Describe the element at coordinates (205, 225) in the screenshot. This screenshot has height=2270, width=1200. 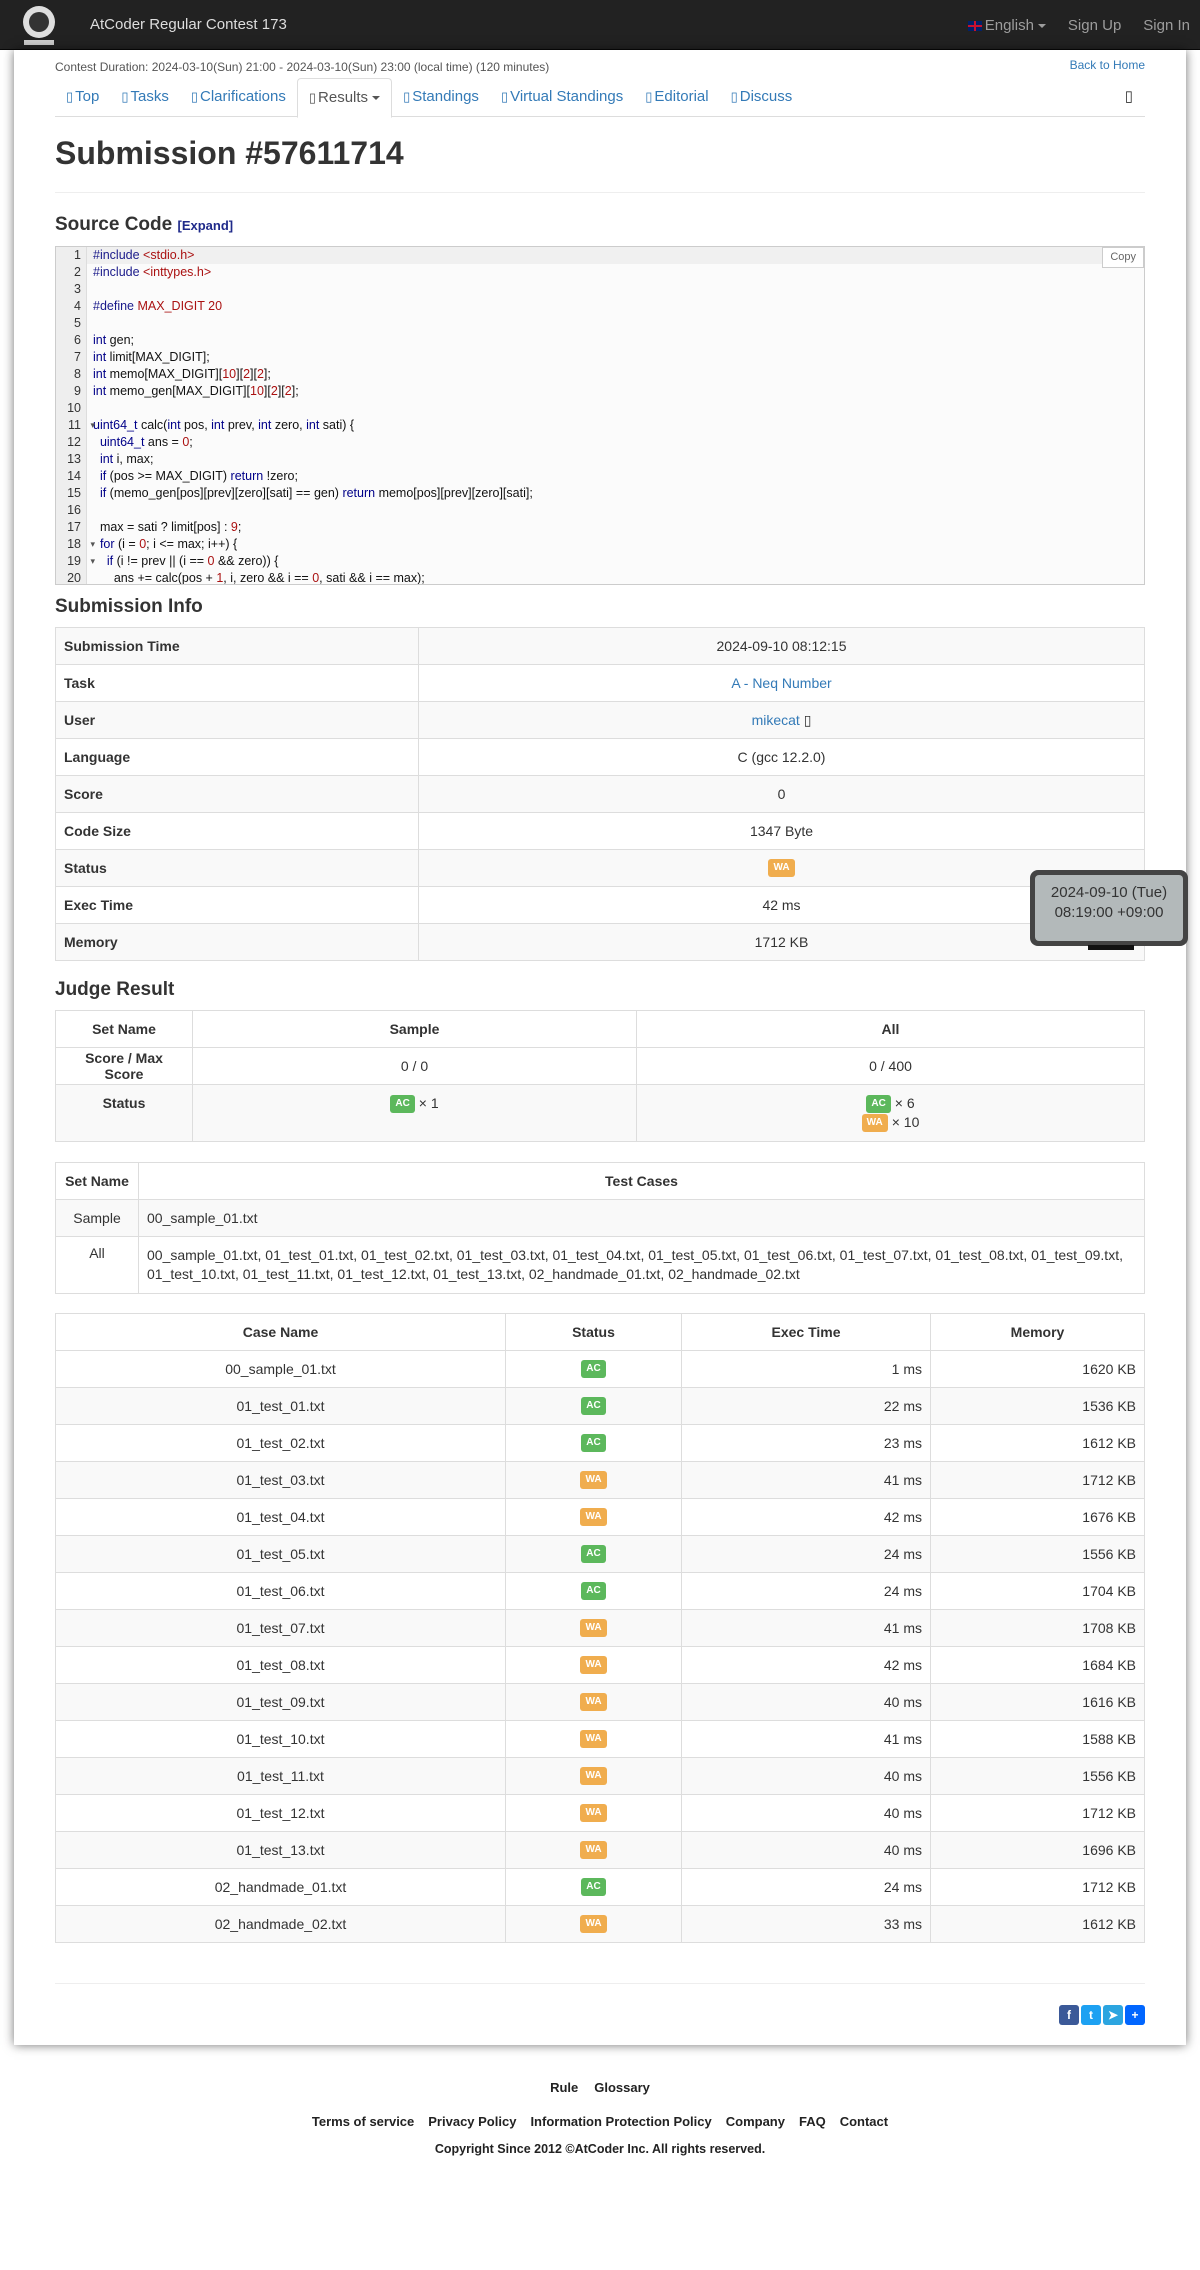
I see `expand-link: [Expand]` at that location.